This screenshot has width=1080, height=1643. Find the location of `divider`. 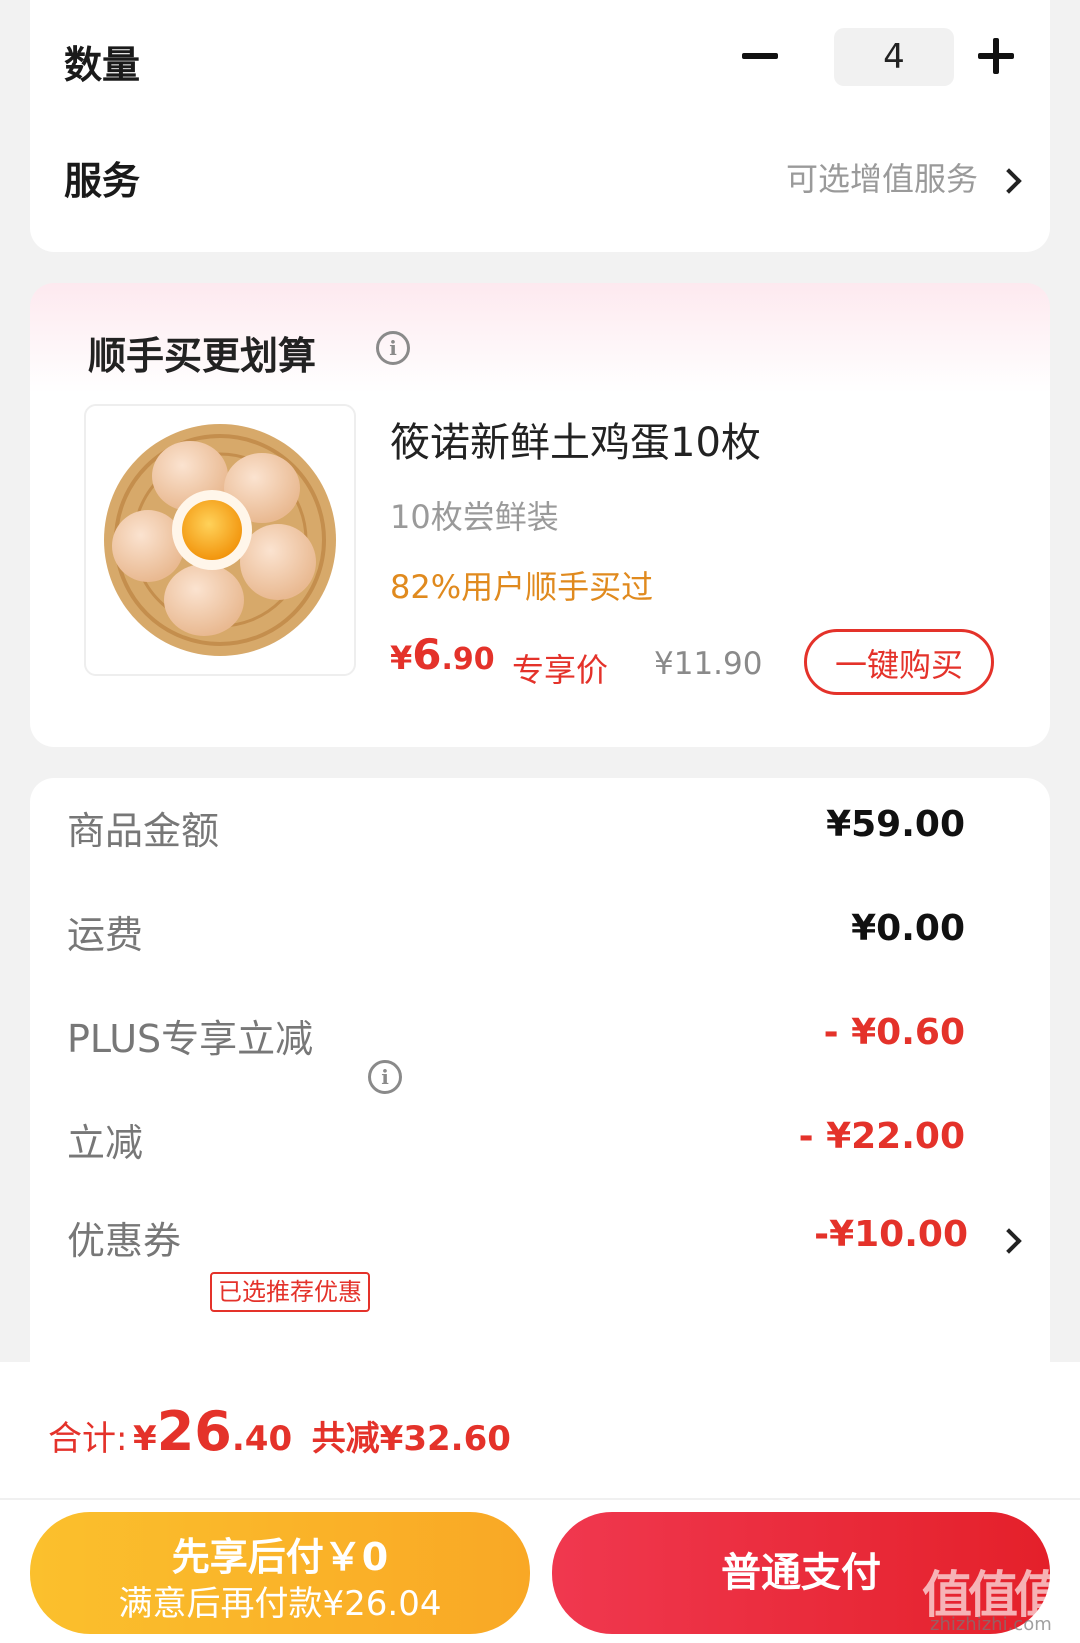

divider is located at coordinates (540, 1499).